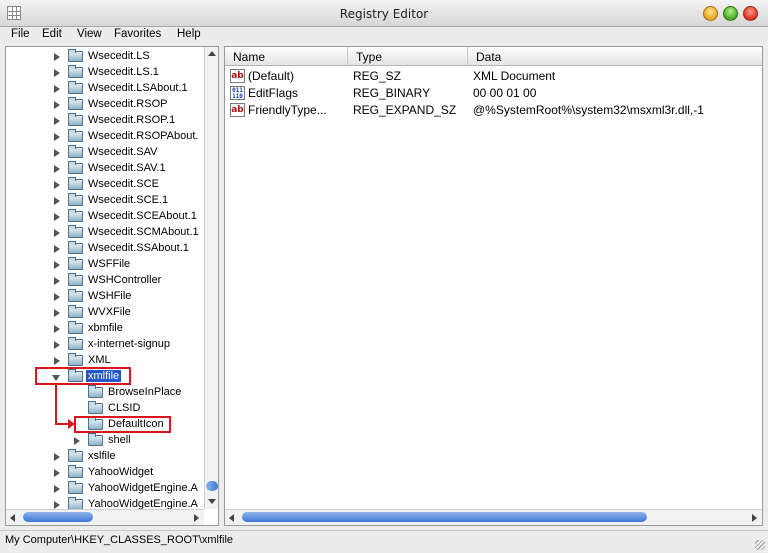 This screenshot has width=768, height=553. I want to click on tree-item: YahooWidget, so click(105, 473).